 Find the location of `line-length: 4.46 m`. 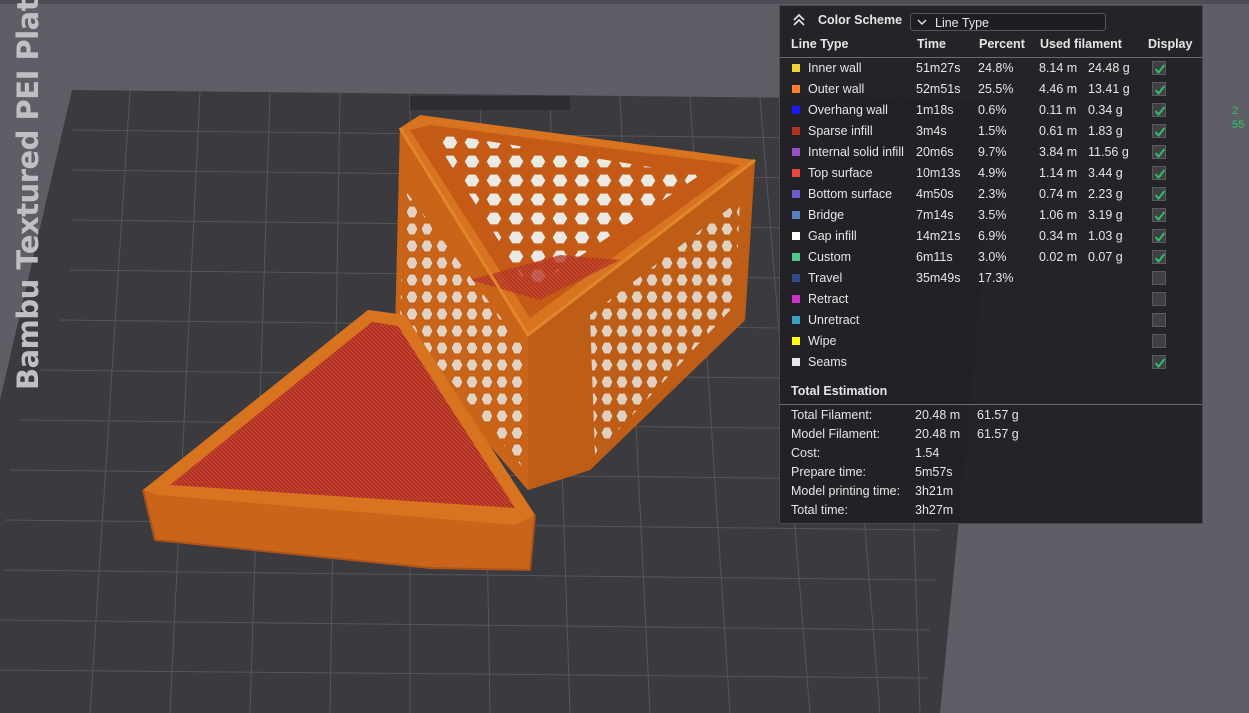

line-length: 4.46 m is located at coordinates (1058, 89).